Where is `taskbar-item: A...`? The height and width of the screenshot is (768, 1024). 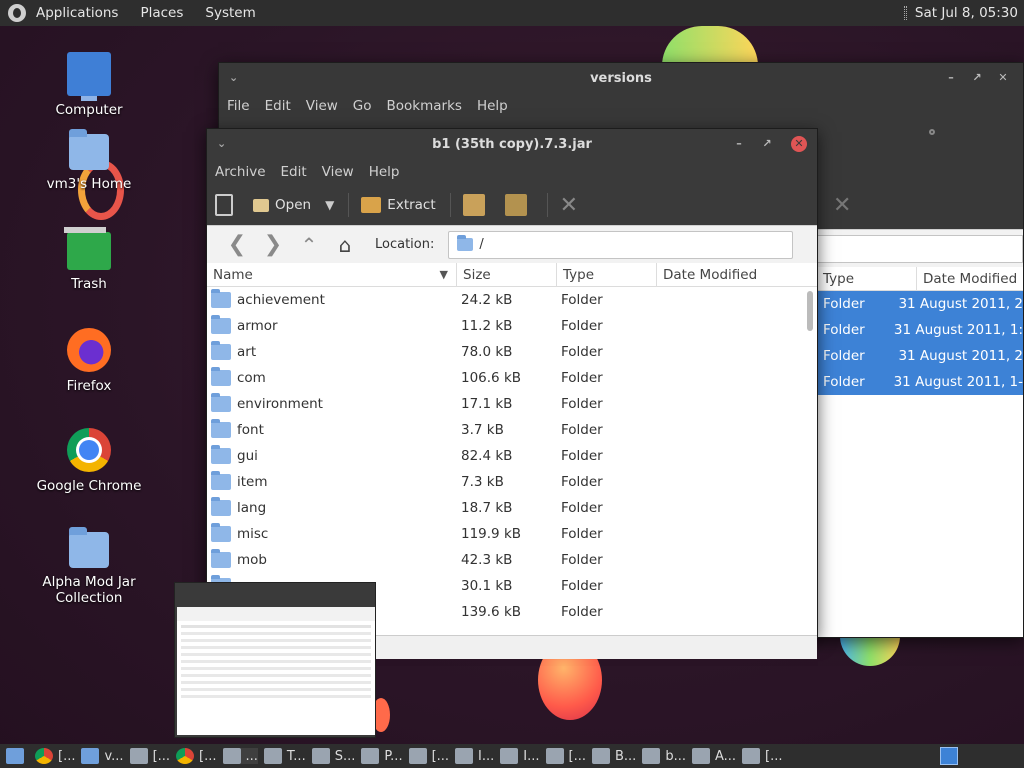 taskbar-item: A... is located at coordinates (713, 756).